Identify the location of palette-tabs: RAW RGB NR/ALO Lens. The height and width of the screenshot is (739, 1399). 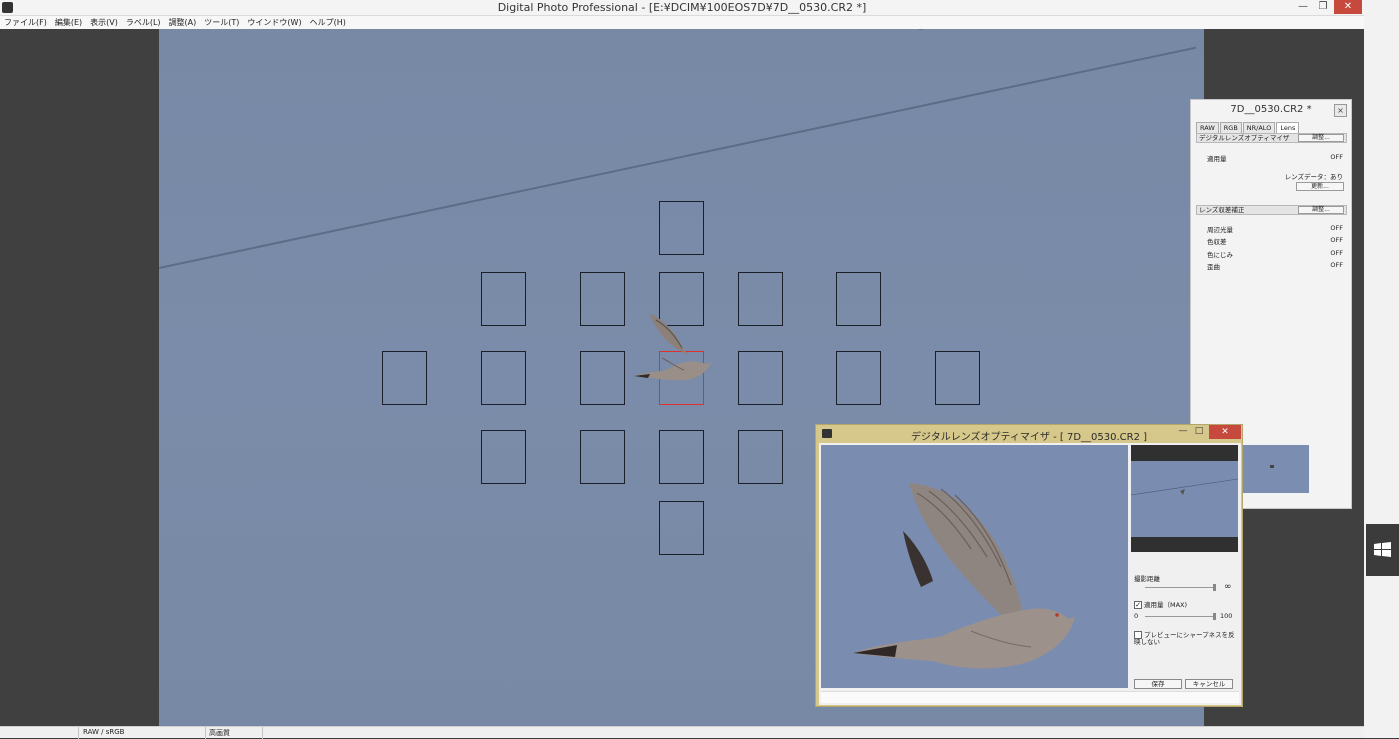
(1248, 127).